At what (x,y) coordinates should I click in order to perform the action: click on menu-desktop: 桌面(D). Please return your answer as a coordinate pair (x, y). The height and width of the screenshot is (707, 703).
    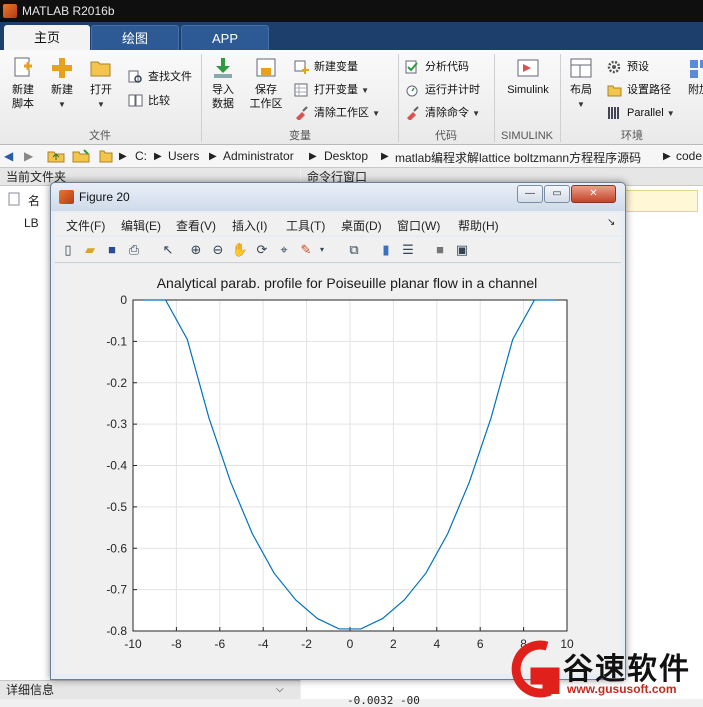
    Looking at the image, I should click on (361, 225).